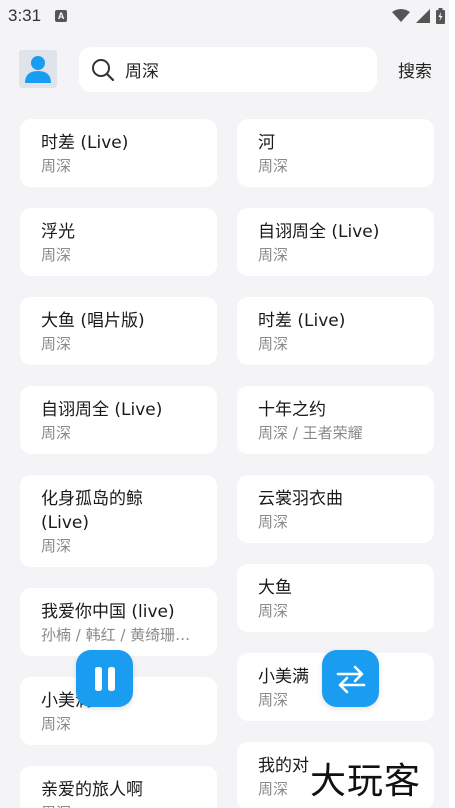 The image size is (455, 808). I want to click on avatar, so click(38, 69).